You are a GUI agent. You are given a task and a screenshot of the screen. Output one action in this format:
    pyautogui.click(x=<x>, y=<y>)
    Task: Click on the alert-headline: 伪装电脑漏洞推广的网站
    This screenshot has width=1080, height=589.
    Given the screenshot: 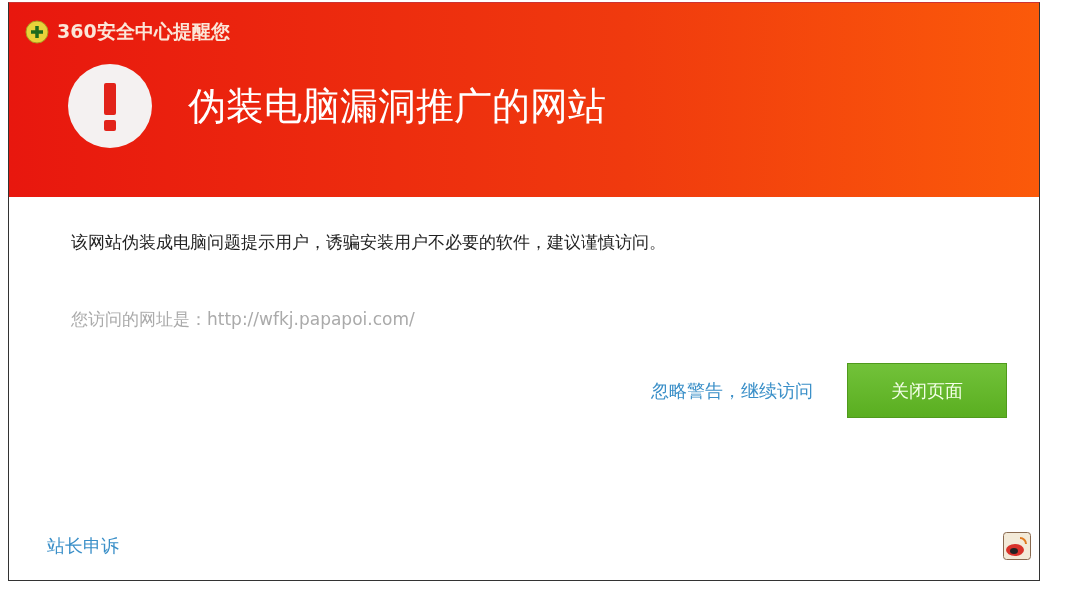 What is the action you would take?
    pyautogui.click(x=397, y=106)
    